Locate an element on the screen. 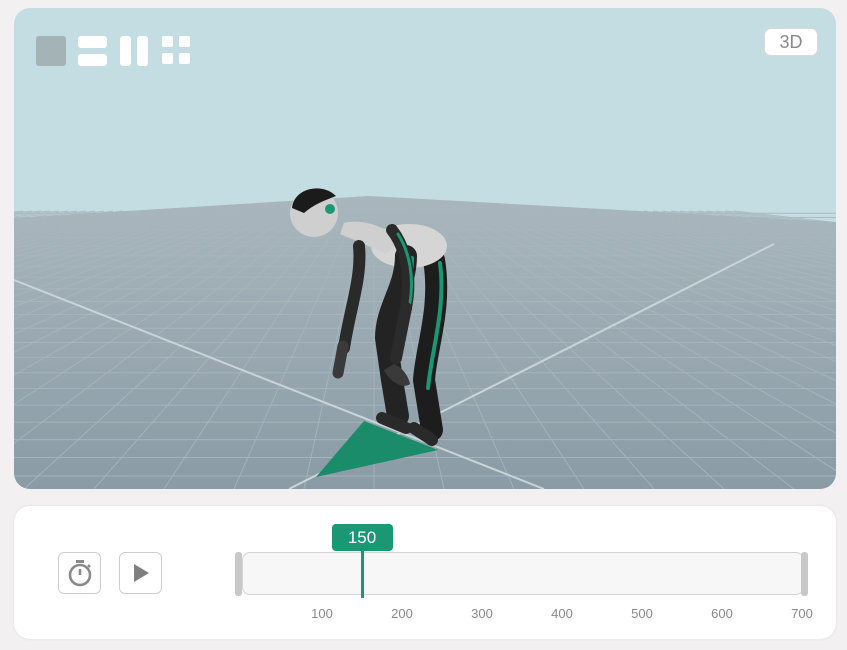 The width and height of the screenshot is (847, 650). single-view-button is located at coordinates (52, 52).